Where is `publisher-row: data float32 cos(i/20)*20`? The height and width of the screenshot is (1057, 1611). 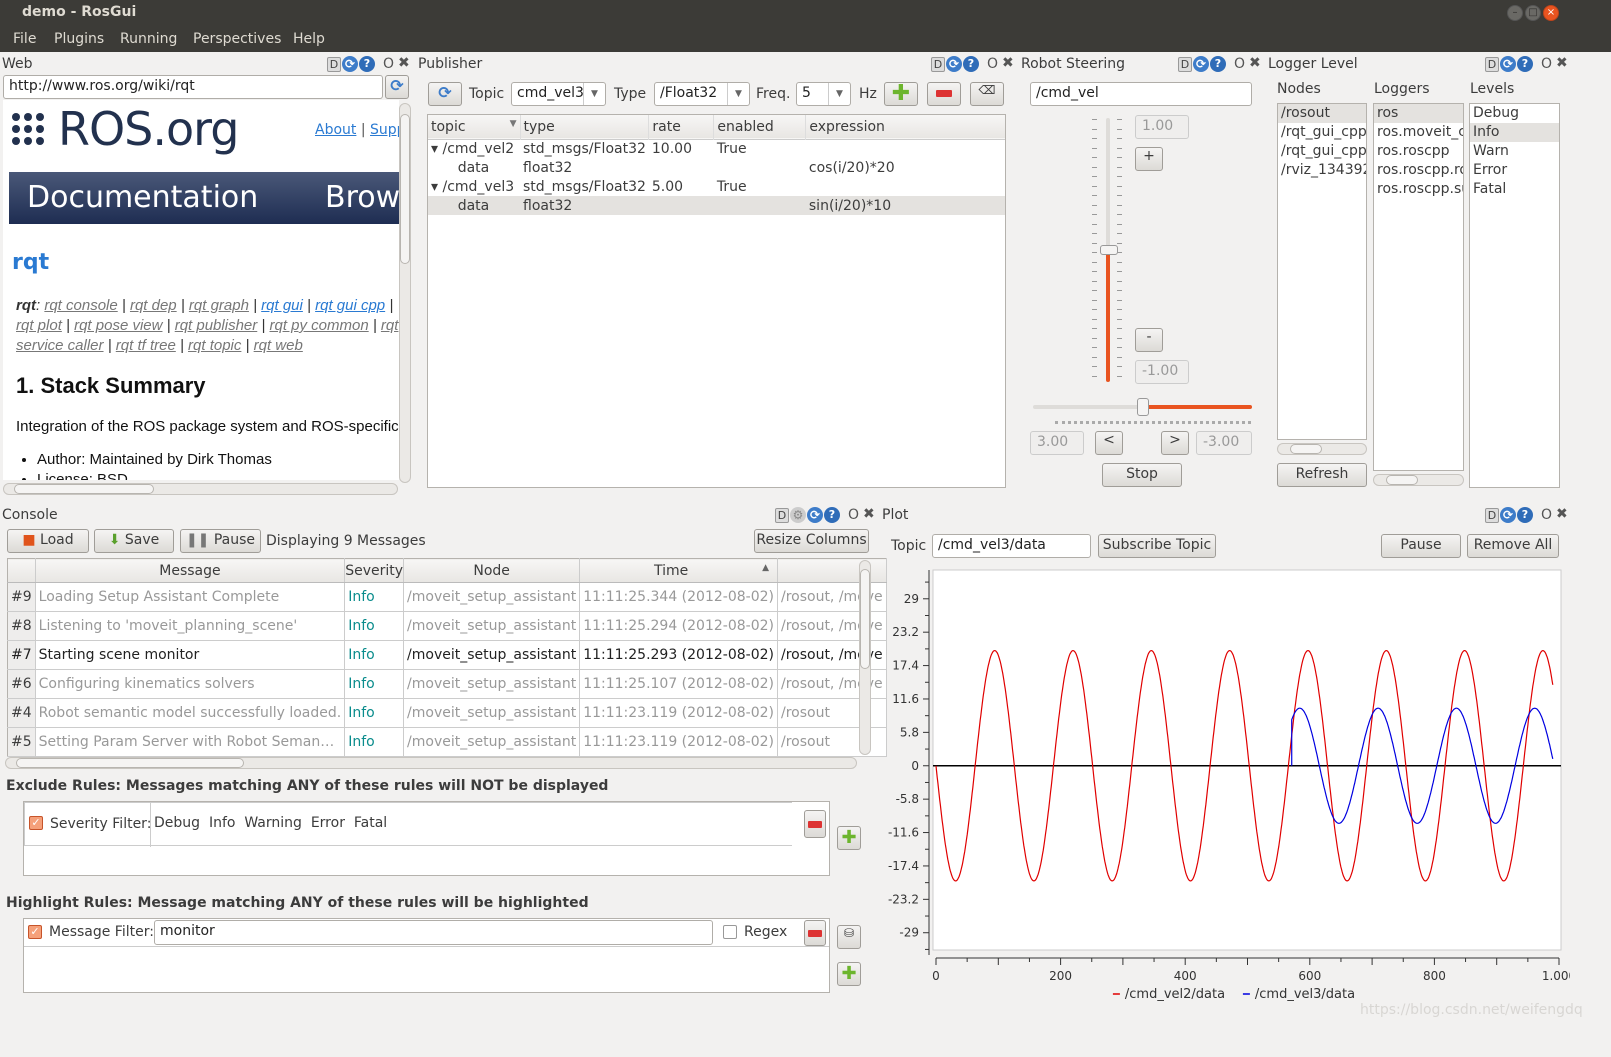
publisher-row: data float32 cos(i/20)*20 is located at coordinates (716, 167).